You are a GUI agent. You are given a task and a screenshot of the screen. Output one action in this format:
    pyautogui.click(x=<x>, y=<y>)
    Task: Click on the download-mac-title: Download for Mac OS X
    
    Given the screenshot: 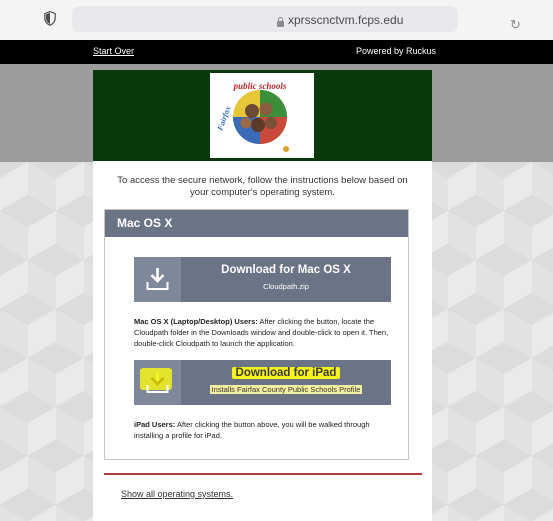 What is the action you would take?
    pyautogui.click(x=286, y=270)
    